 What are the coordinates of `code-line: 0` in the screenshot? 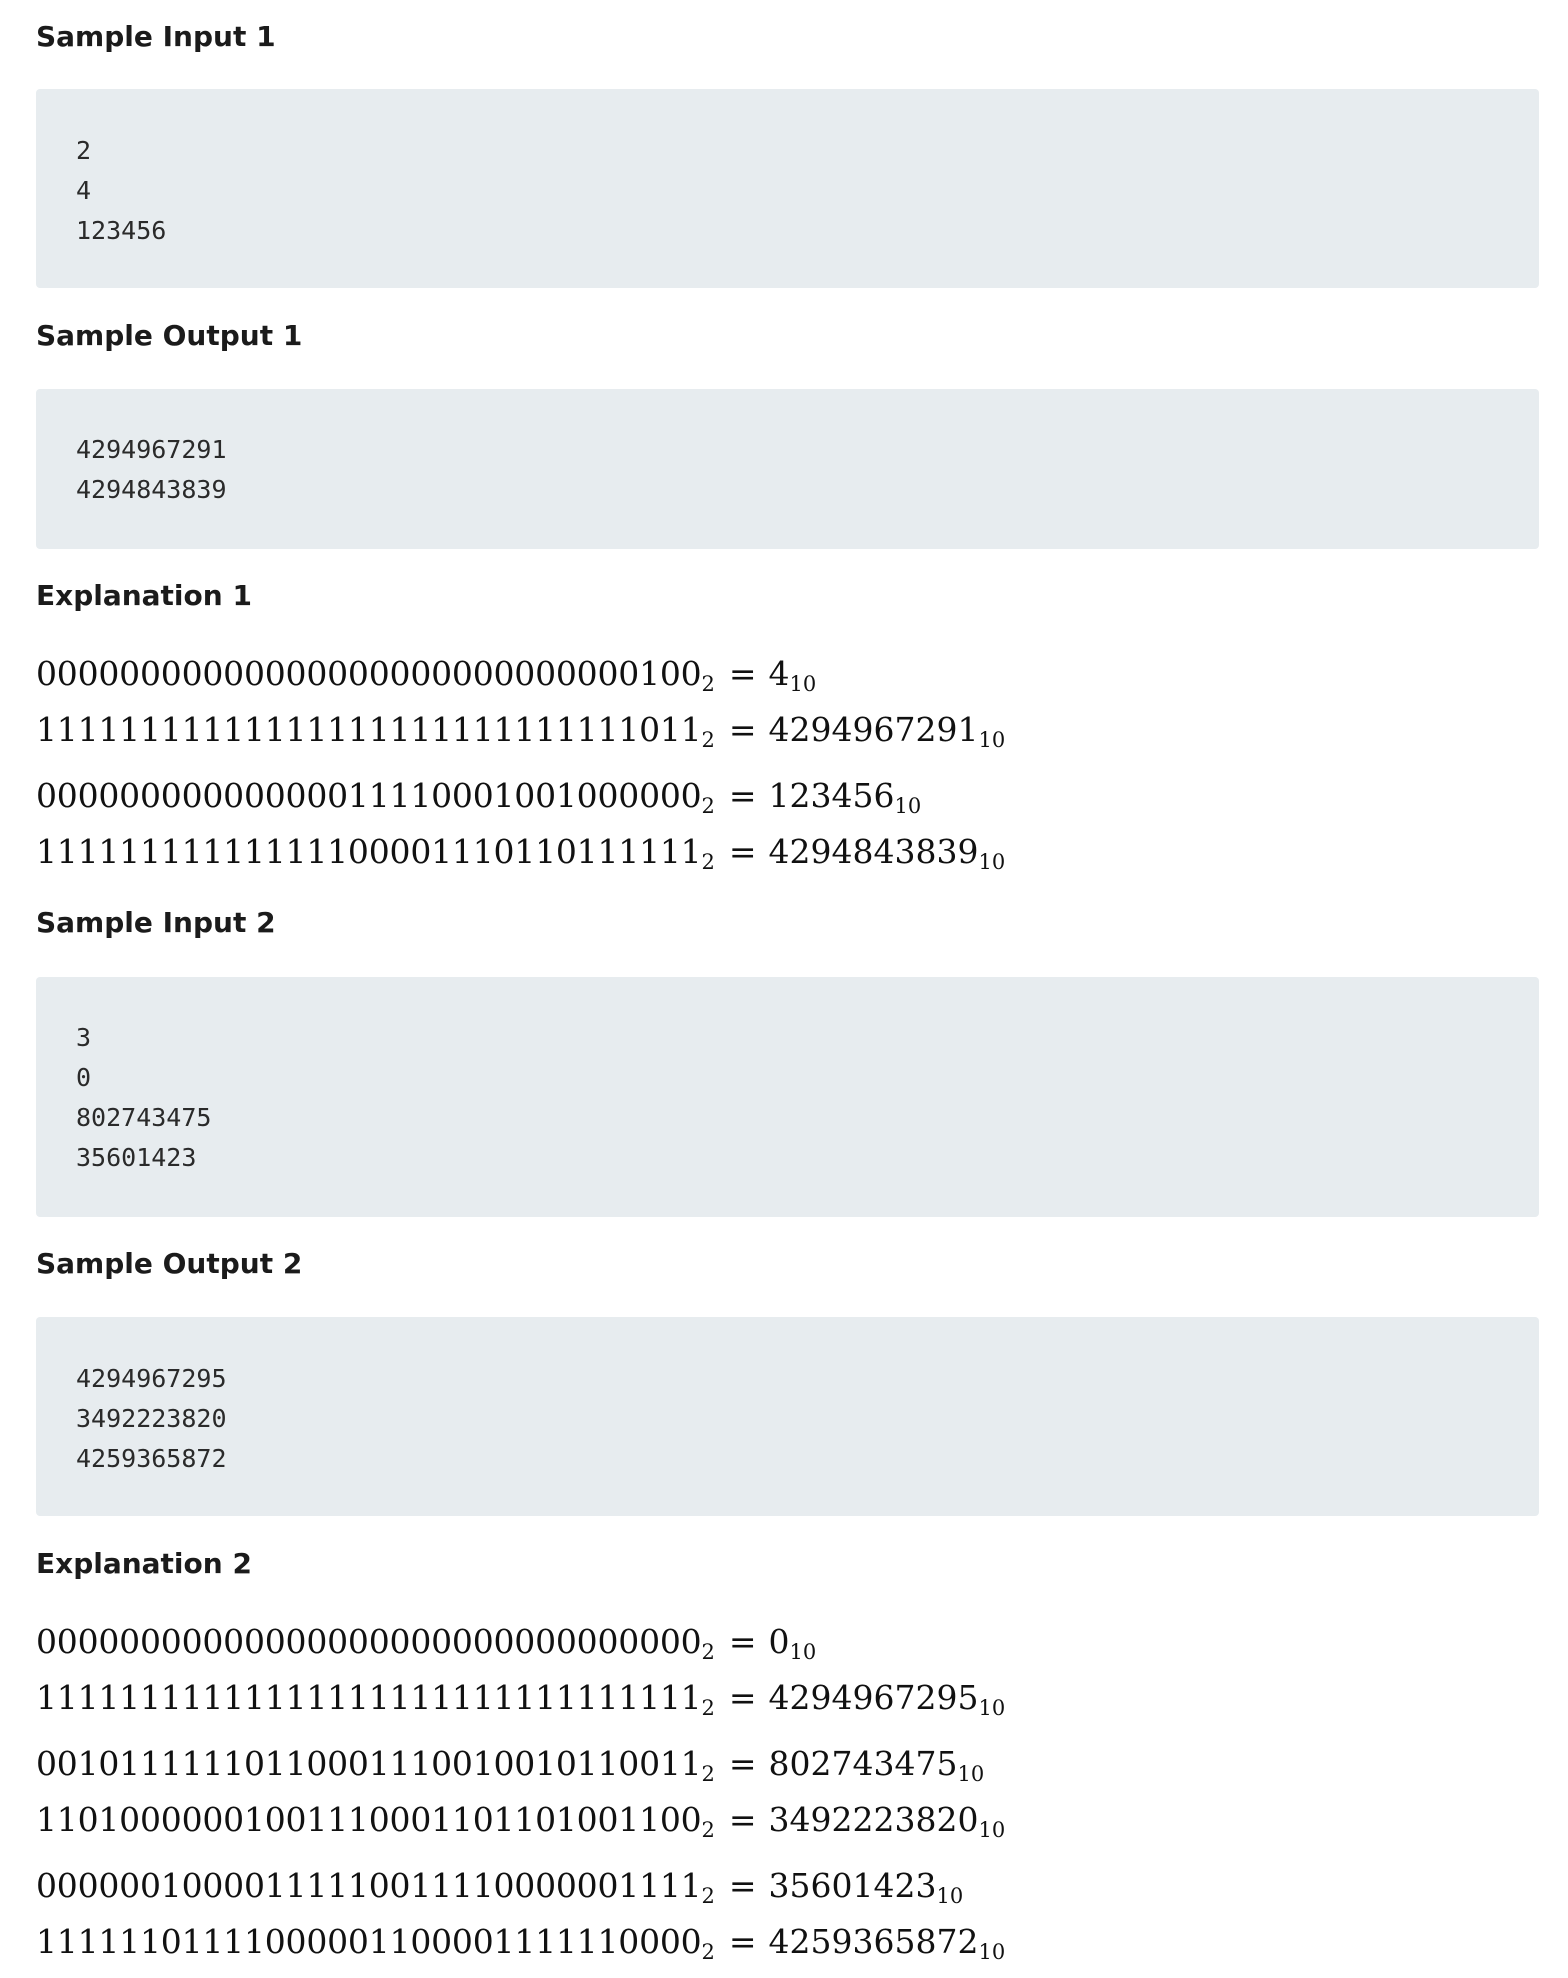 It's located at (84, 1077).